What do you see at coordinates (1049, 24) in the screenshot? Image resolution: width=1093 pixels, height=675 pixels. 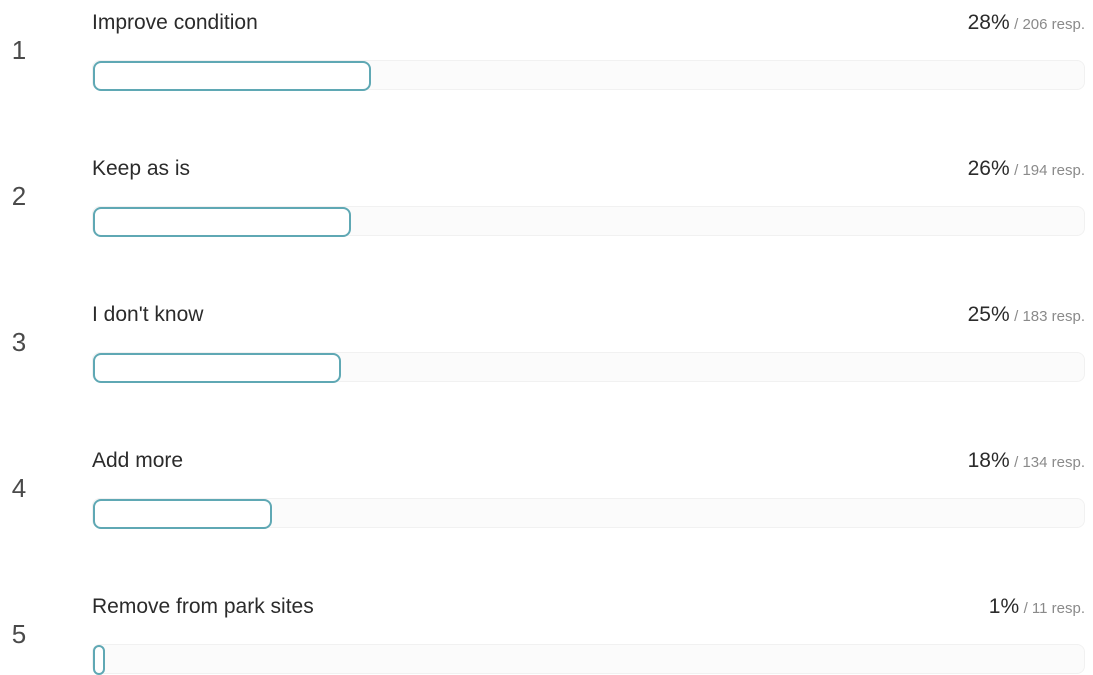 I see `row-response-count: / 206 resp.` at bounding box center [1049, 24].